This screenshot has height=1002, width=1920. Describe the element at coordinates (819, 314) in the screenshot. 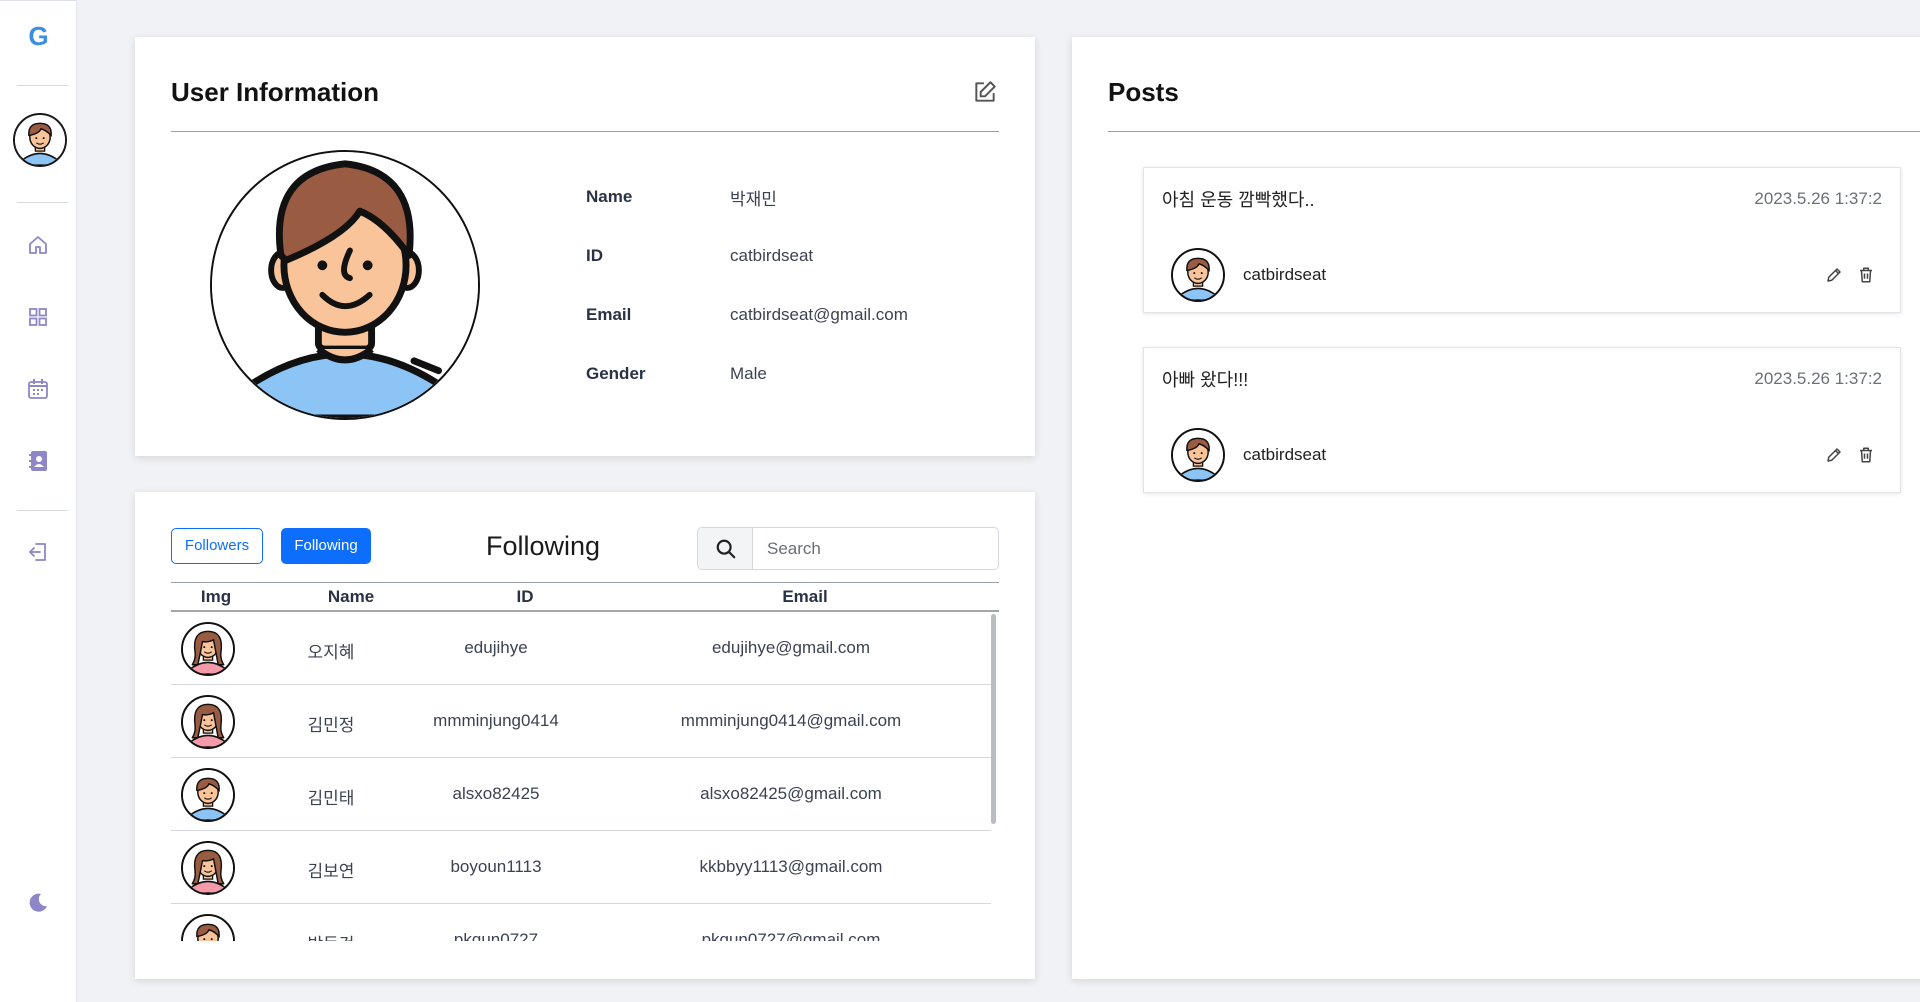

I see `email-value: catbirdseat@gmail.com` at that location.